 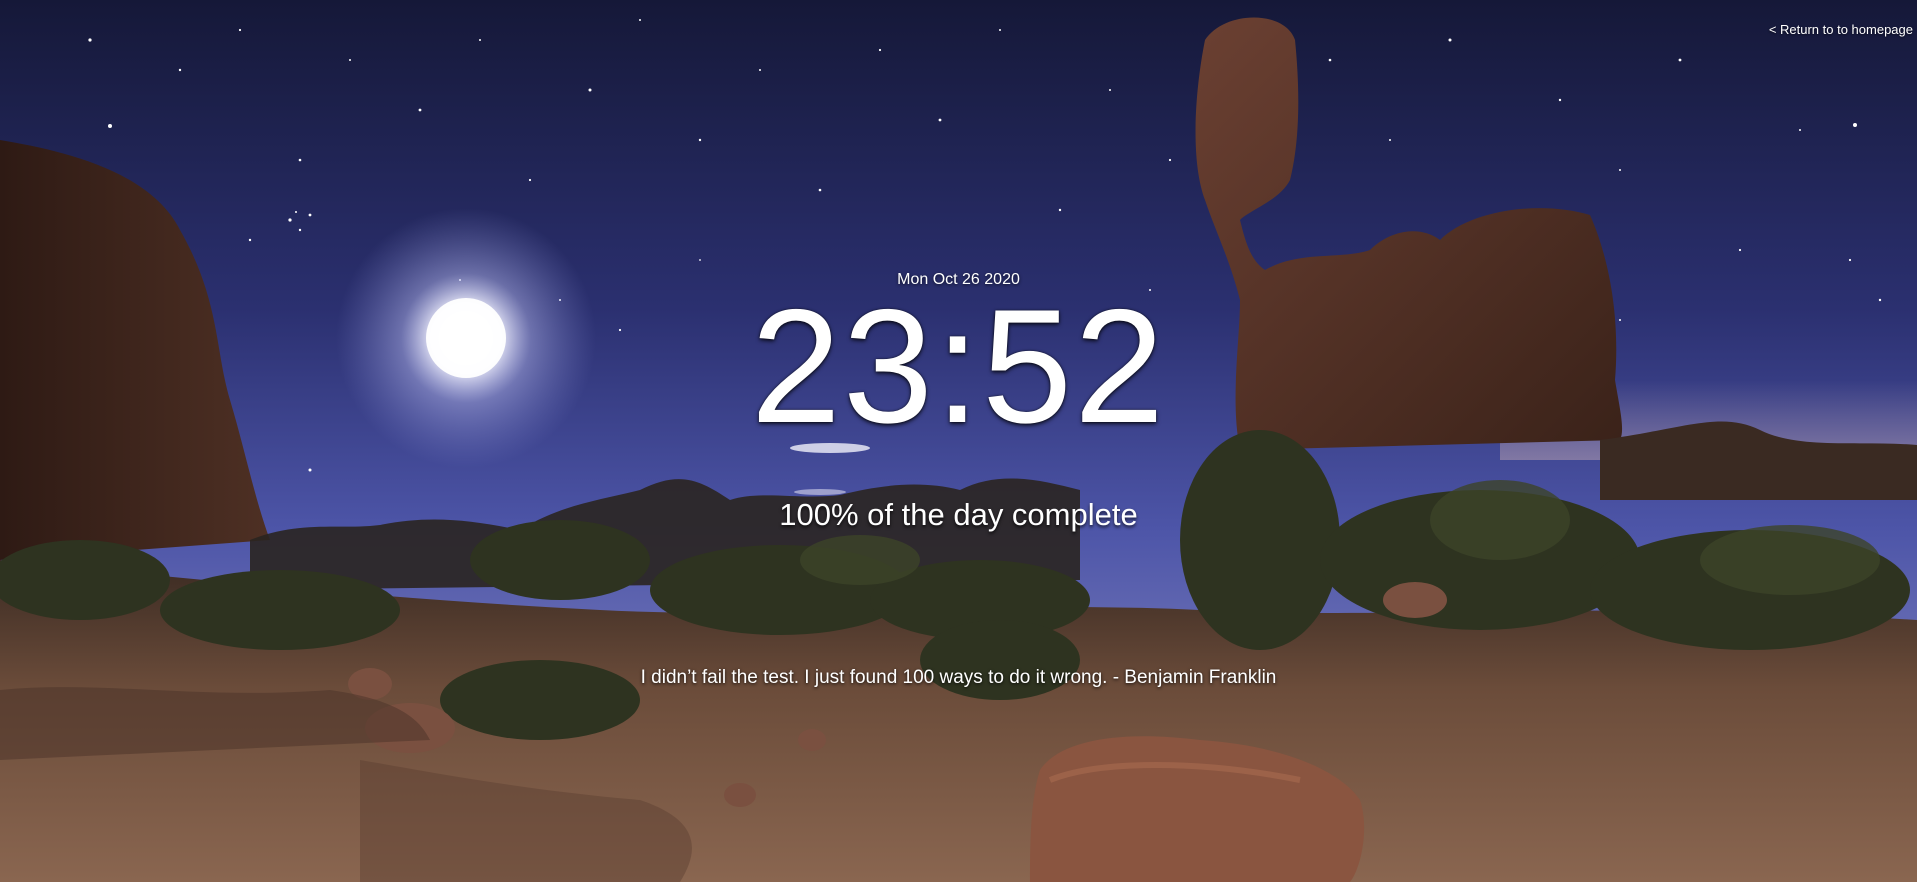 What do you see at coordinates (958, 514) in the screenshot?
I see `day-progress-label: 100% of the day complete` at bounding box center [958, 514].